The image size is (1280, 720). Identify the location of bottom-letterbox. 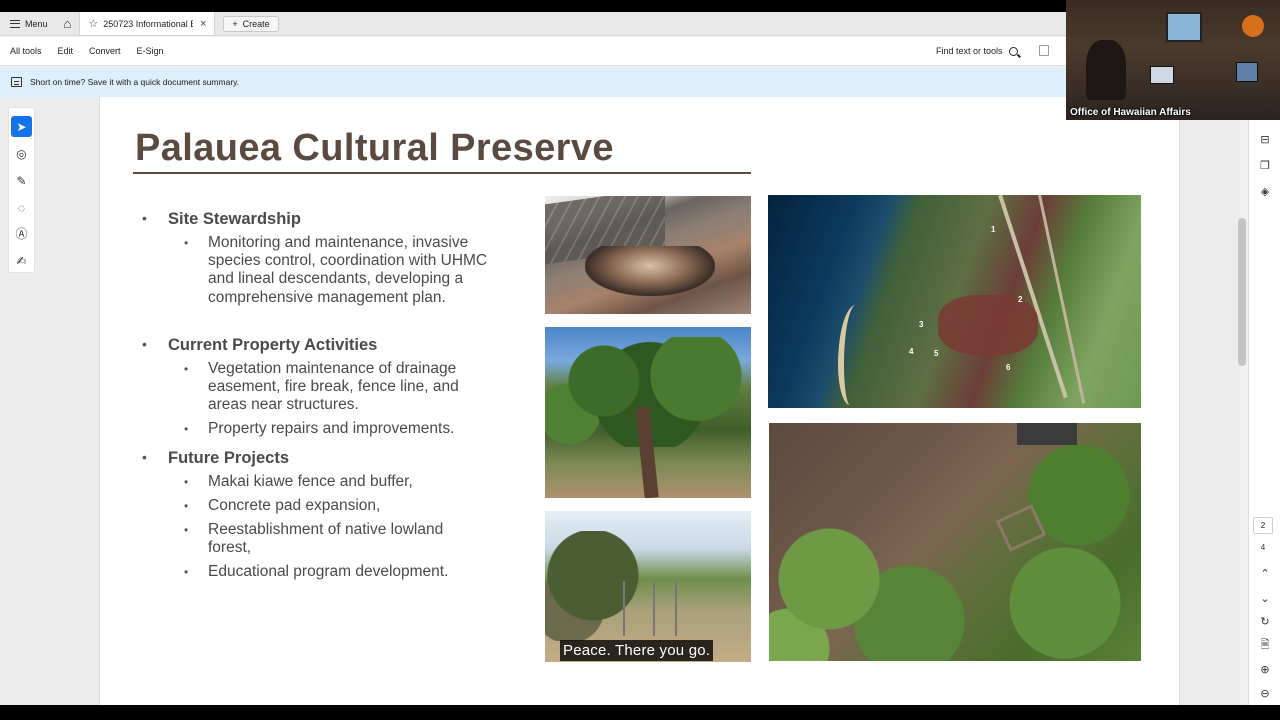
(640, 712).